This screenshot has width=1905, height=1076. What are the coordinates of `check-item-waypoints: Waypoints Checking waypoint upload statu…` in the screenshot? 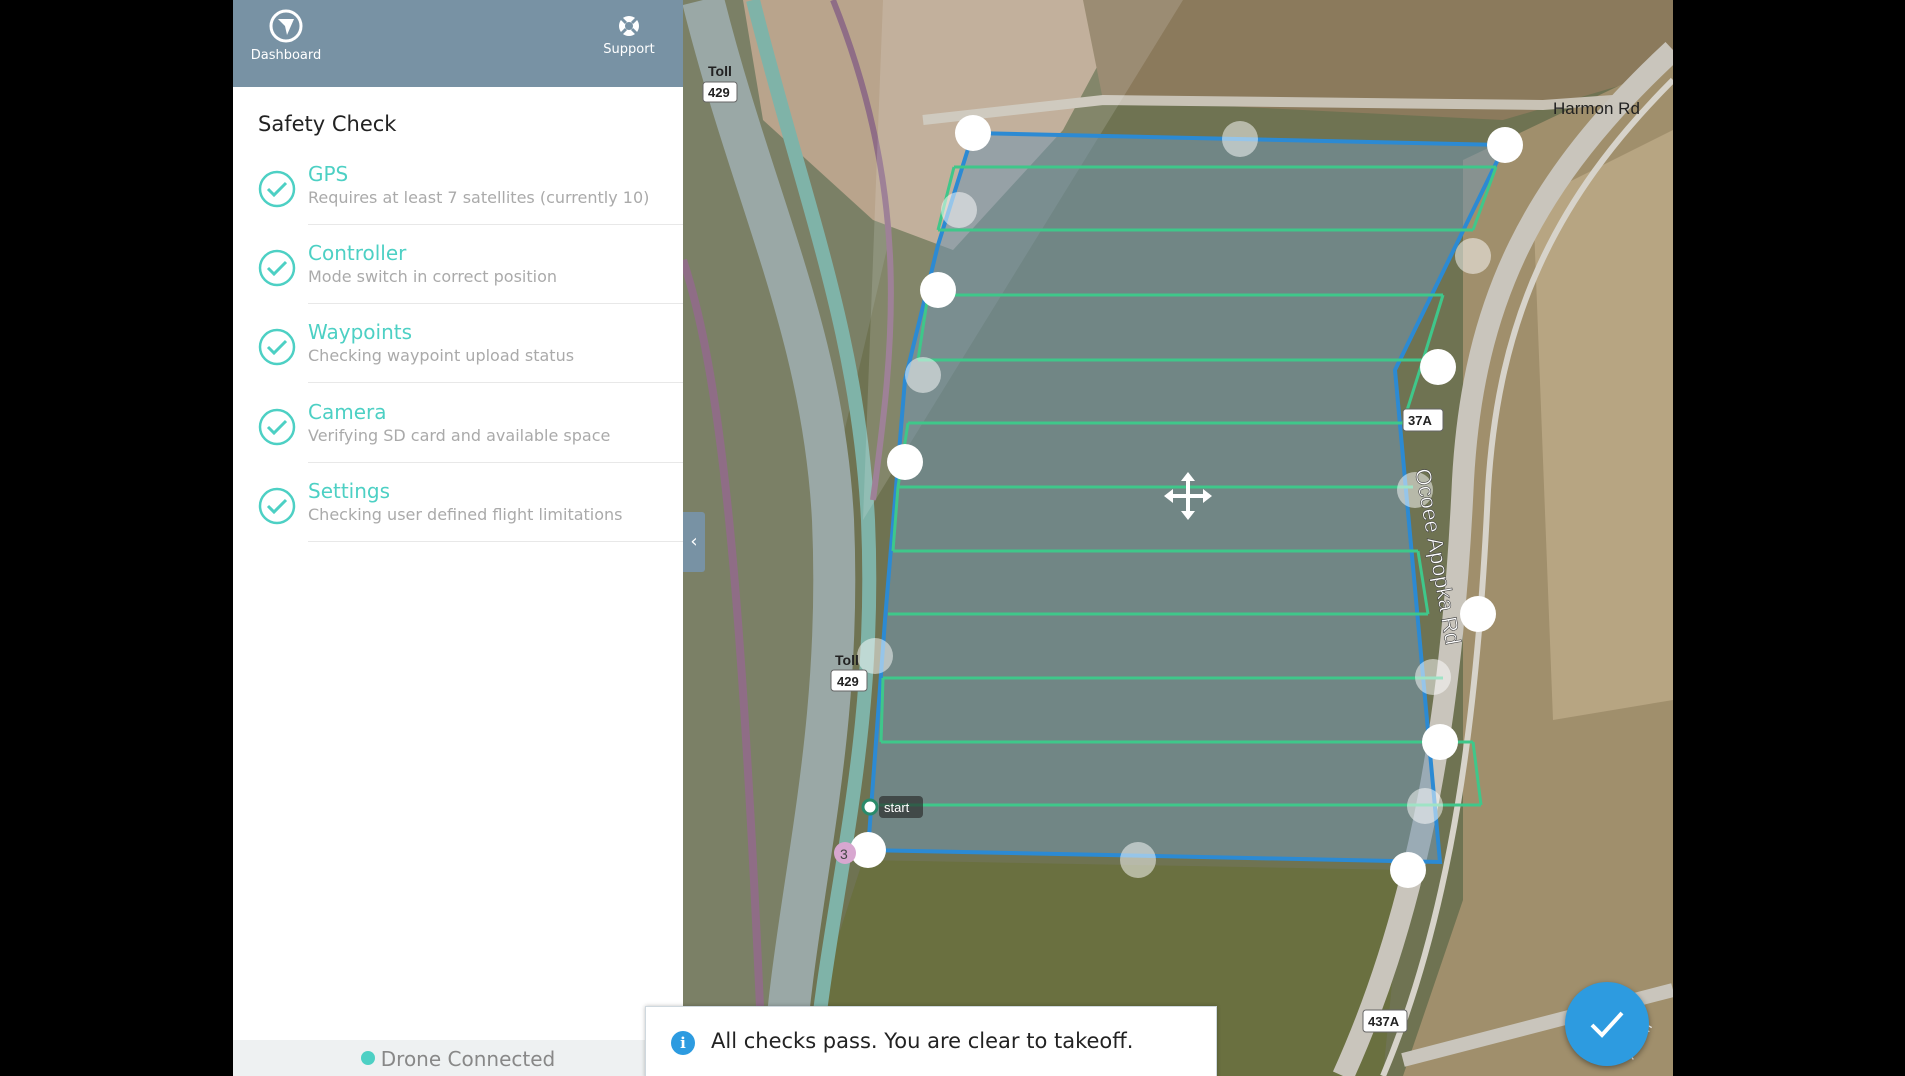 It's located at (470, 359).